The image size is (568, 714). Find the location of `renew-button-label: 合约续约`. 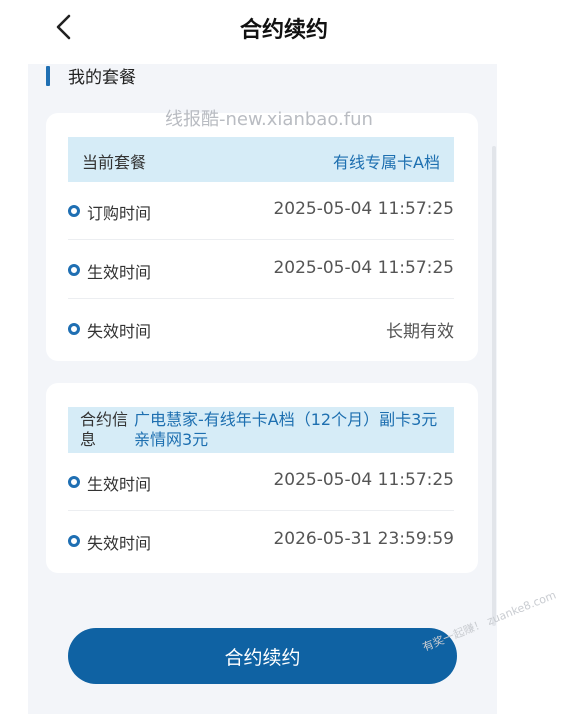

renew-button-label: 合约续约 is located at coordinates (262, 658).